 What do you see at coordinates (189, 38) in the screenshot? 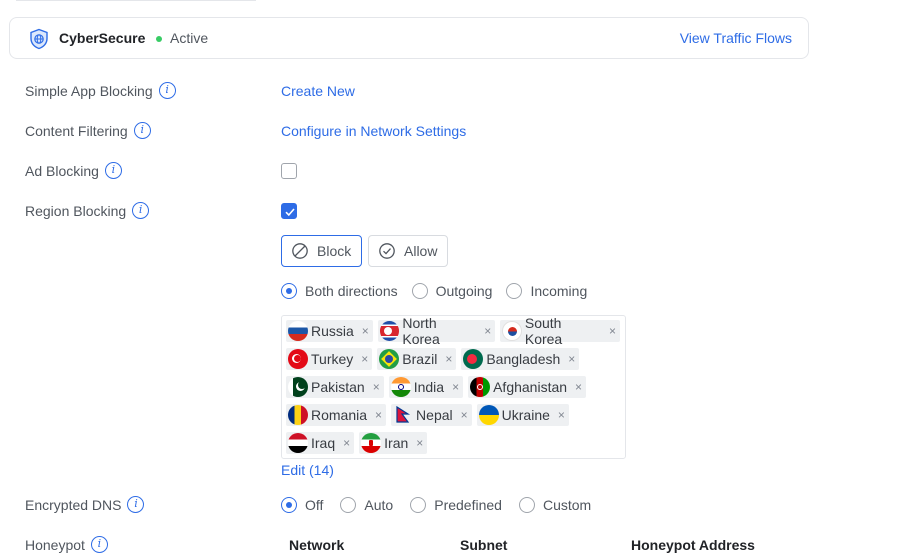
I see `status-text: Active` at bounding box center [189, 38].